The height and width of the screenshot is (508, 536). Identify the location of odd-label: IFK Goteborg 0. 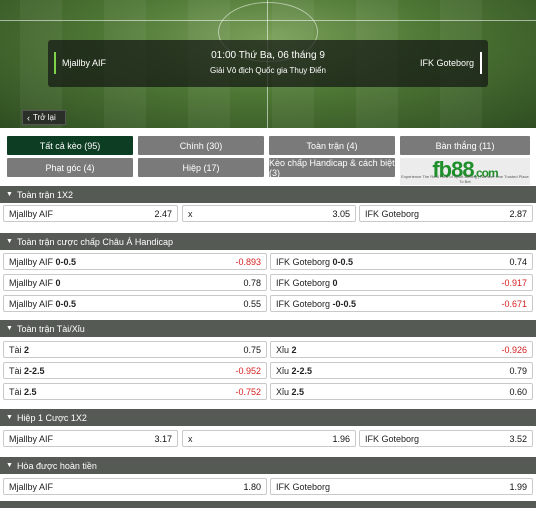
(307, 282).